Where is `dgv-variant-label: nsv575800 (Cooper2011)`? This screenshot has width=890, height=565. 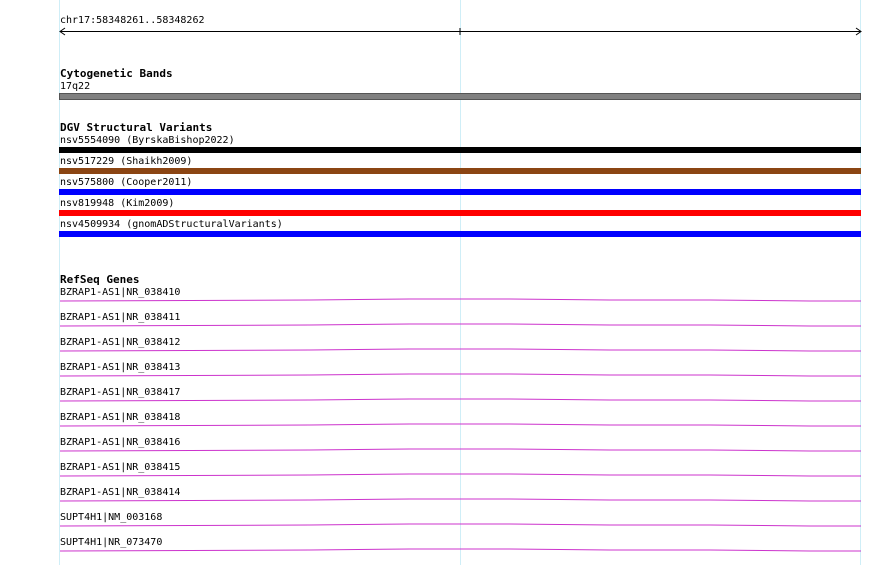 dgv-variant-label: nsv575800 (Cooper2011) is located at coordinates (126, 182).